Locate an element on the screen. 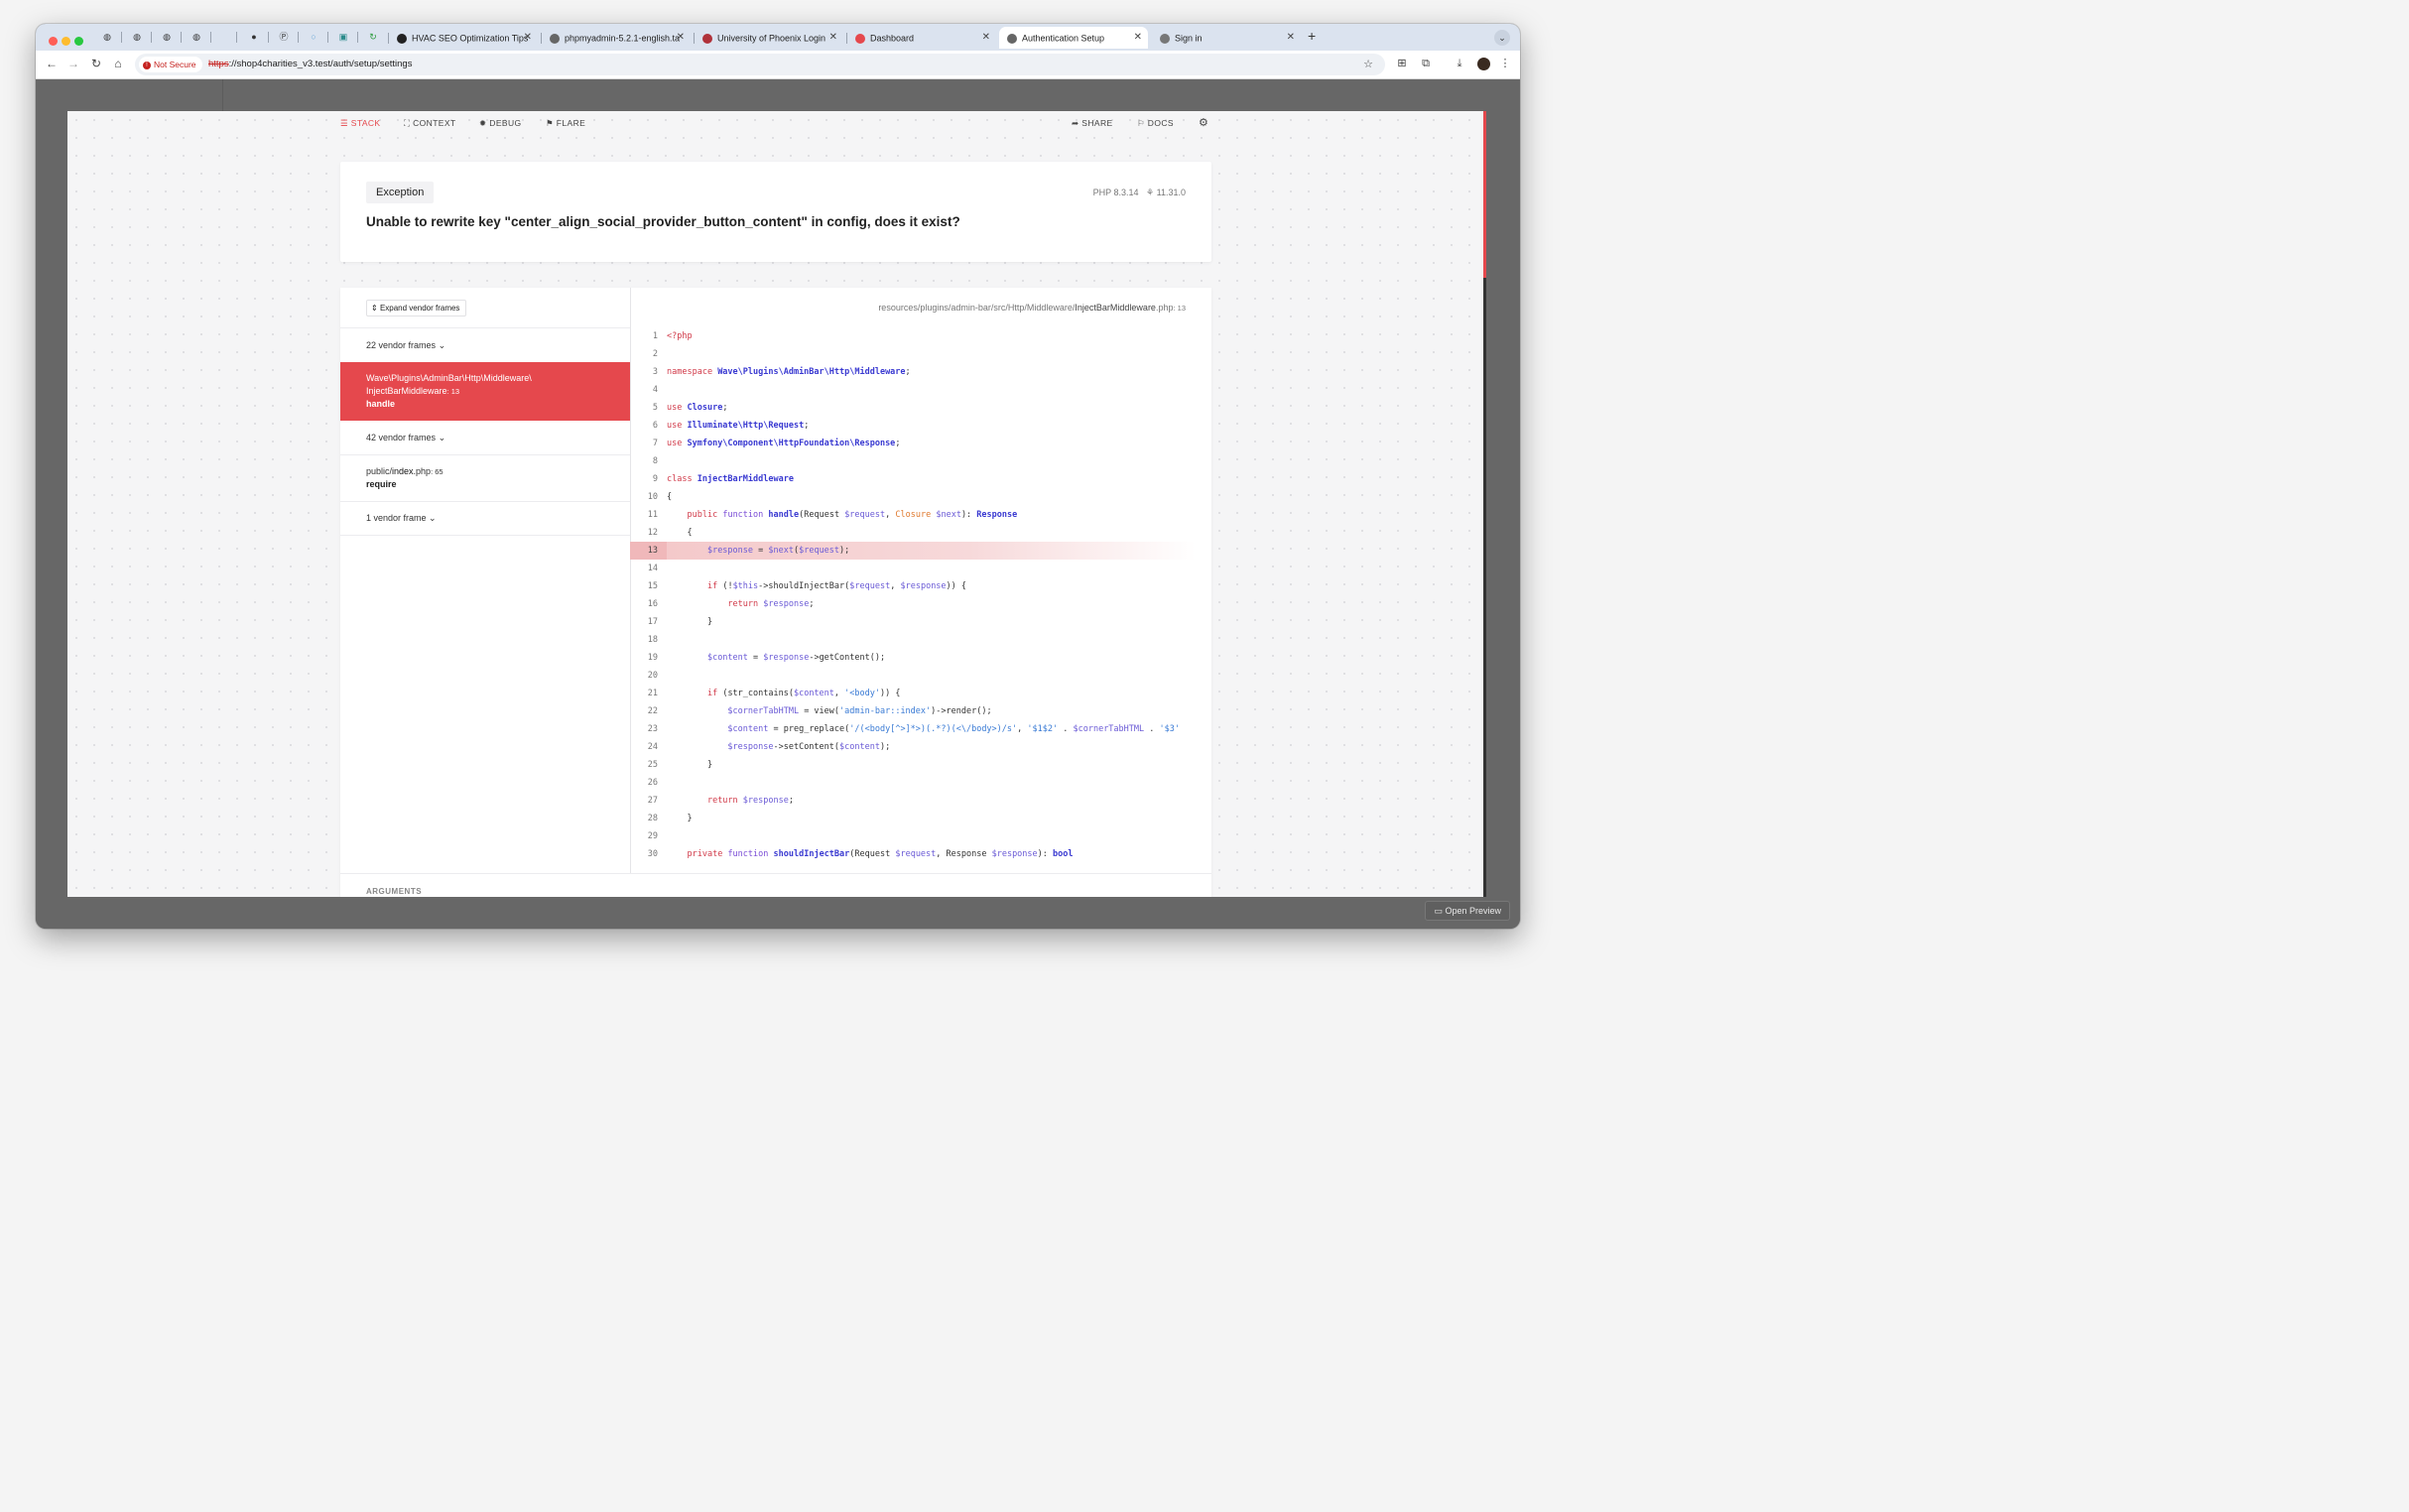 This screenshot has height=1512, width=2409. code-line: 18 is located at coordinates (653, 640).